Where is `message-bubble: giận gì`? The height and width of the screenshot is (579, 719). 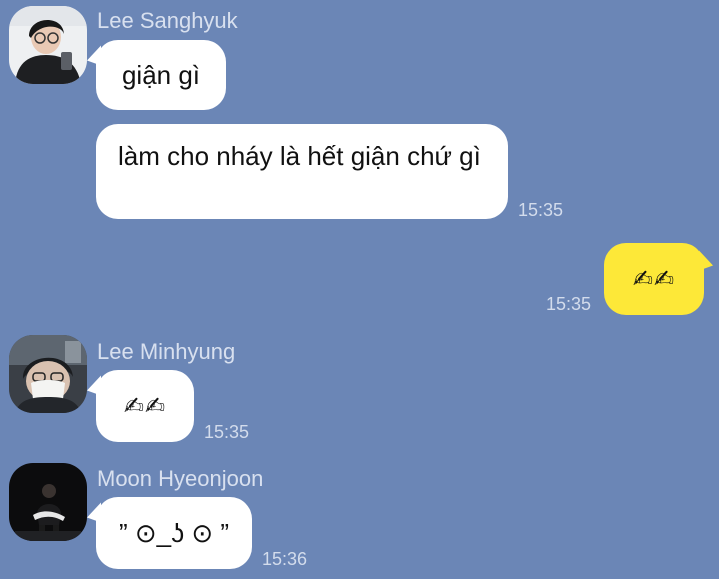
message-bubble: giận gì is located at coordinates (161, 75).